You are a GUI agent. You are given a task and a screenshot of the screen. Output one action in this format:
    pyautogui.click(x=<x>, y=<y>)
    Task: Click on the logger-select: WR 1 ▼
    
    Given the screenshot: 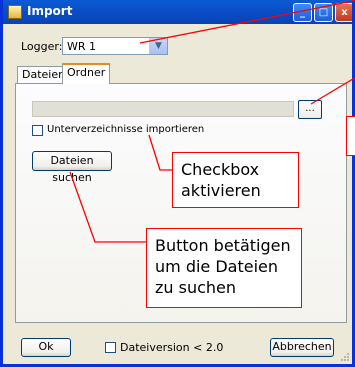 What is the action you would take?
    pyautogui.click(x=115, y=46)
    